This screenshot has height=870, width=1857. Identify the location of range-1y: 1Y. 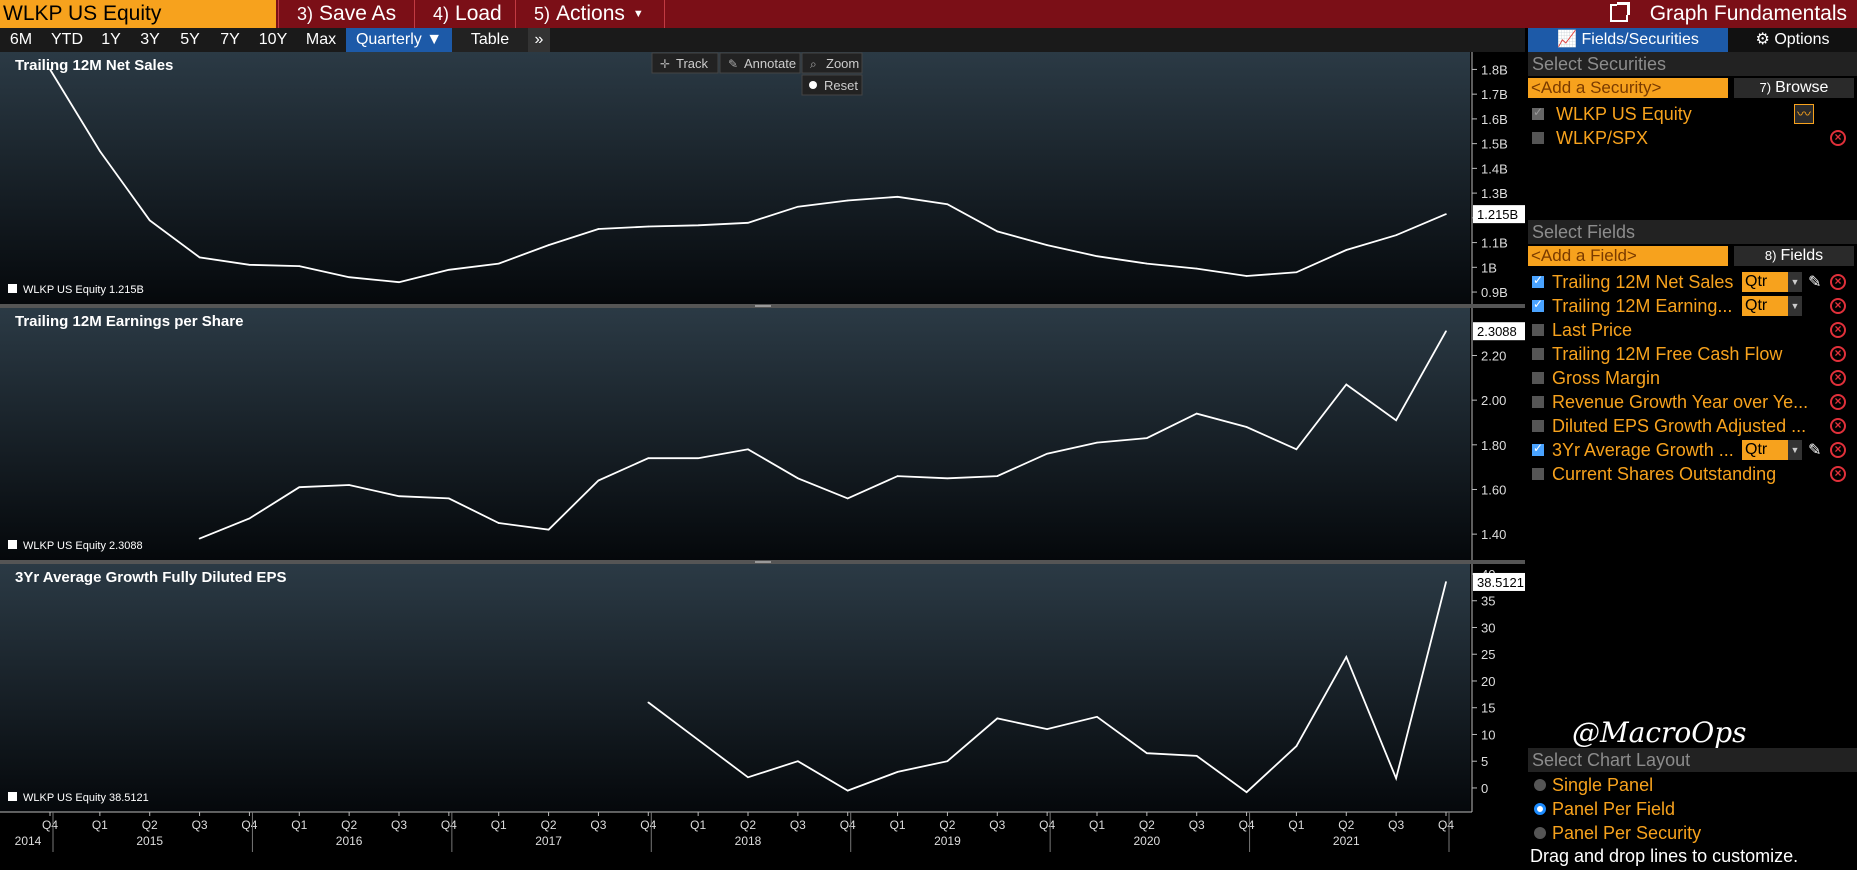
(111, 40).